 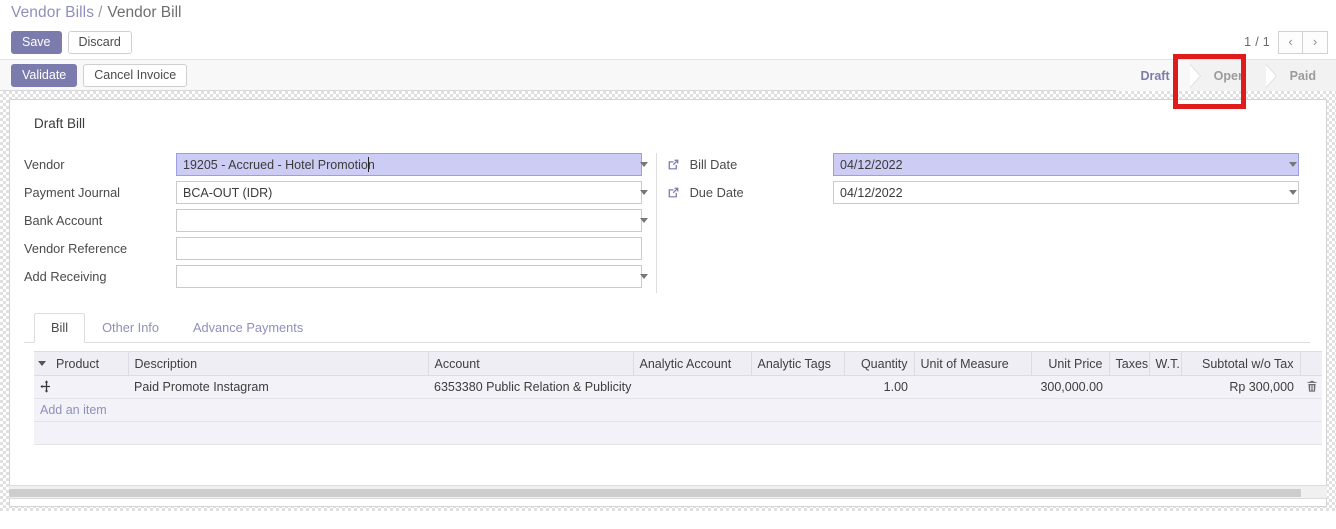 What do you see at coordinates (409, 164) in the screenshot?
I see `vendor-input` at bounding box center [409, 164].